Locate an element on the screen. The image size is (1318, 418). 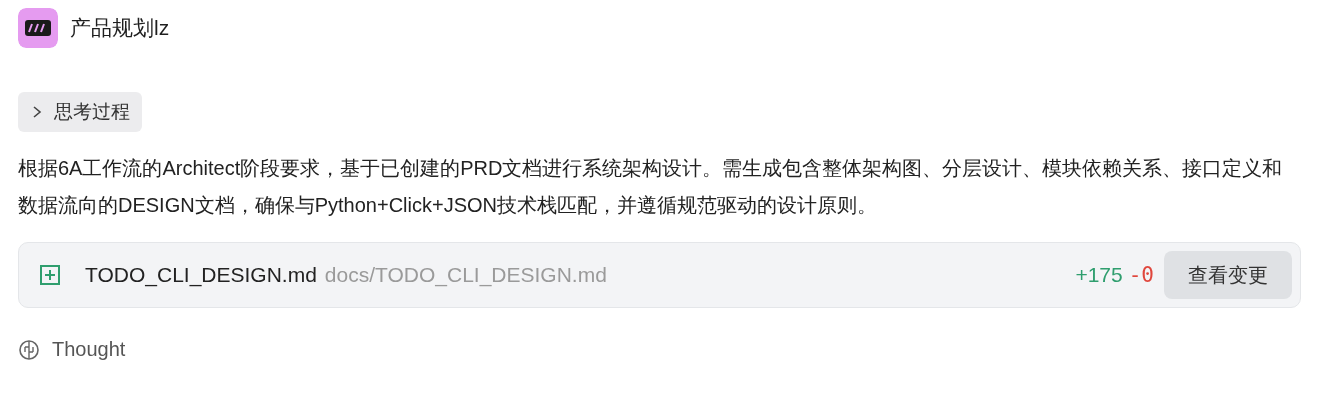
brain-icon is located at coordinates (29, 349).